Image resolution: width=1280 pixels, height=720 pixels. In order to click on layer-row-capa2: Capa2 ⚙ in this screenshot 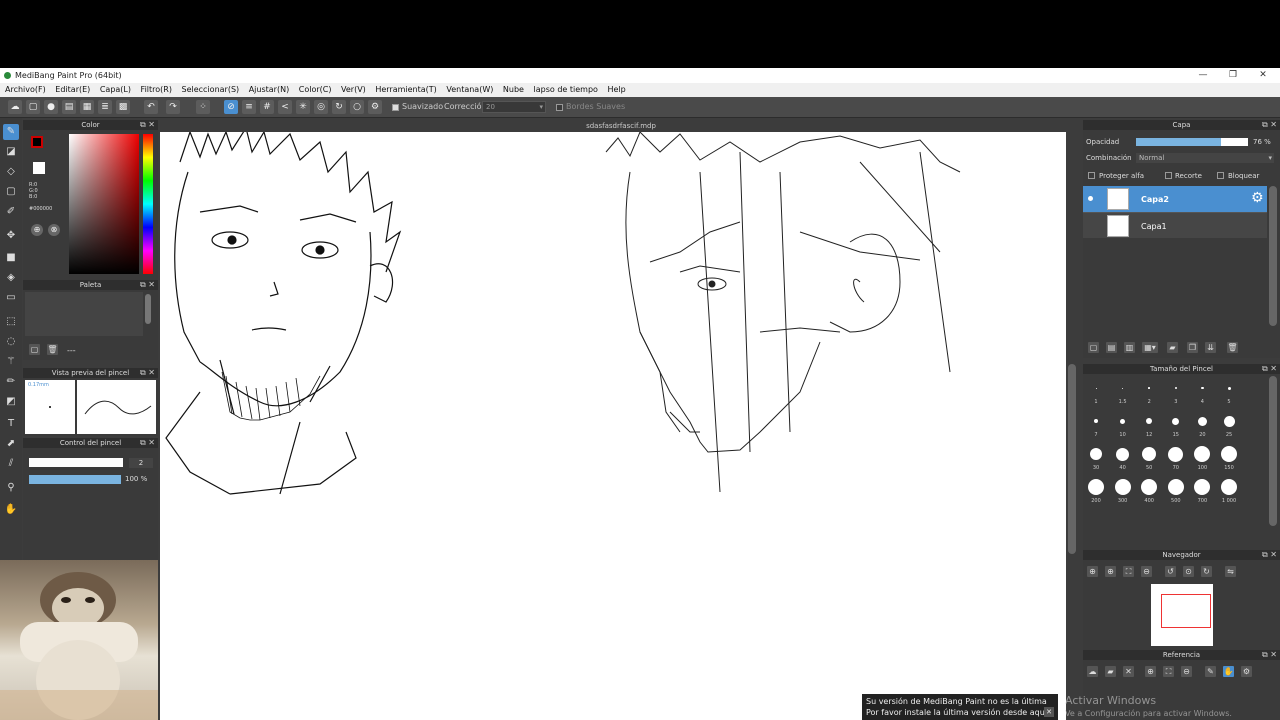, I will do `click(1175, 199)`.